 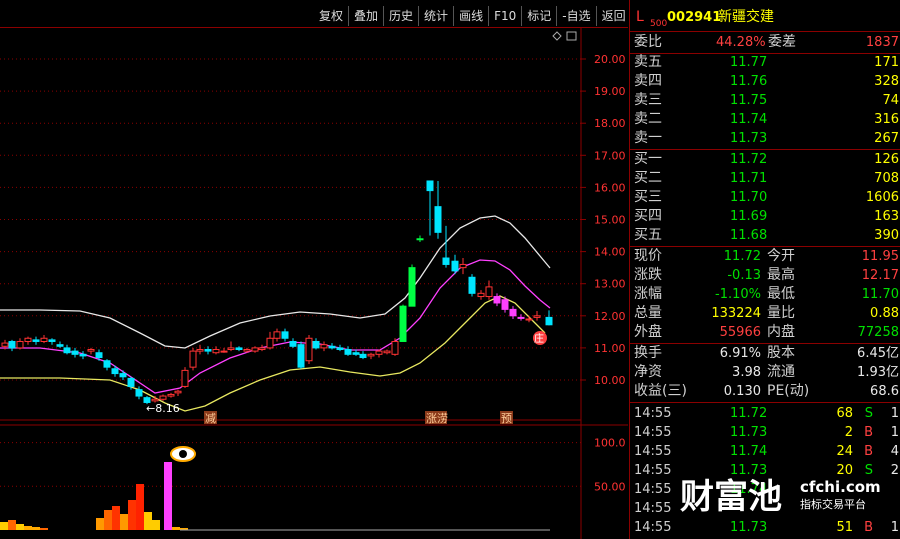 I want to click on quote-value: 12.17, so click(x=880, y=275).